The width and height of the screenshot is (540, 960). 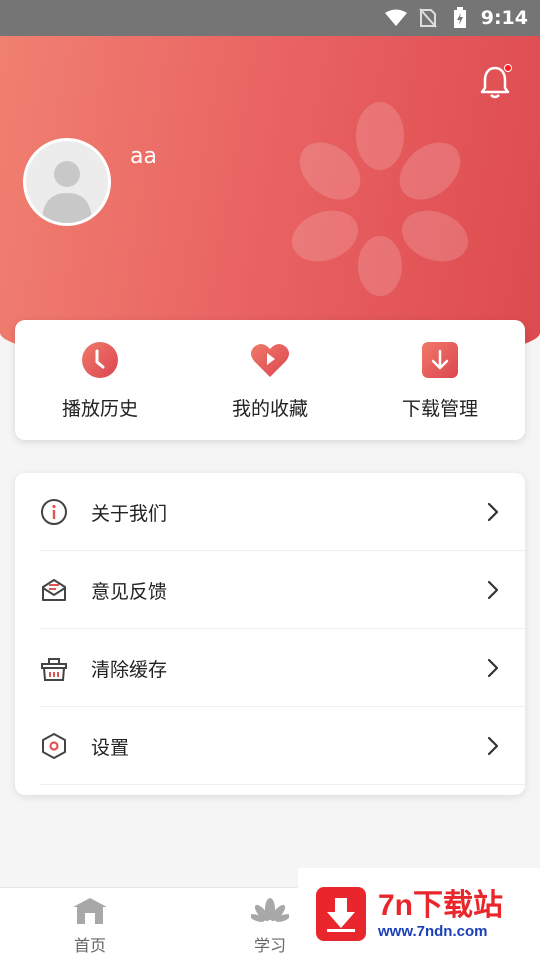 I want to click on wifi-icon, so click(x=395, y=18).